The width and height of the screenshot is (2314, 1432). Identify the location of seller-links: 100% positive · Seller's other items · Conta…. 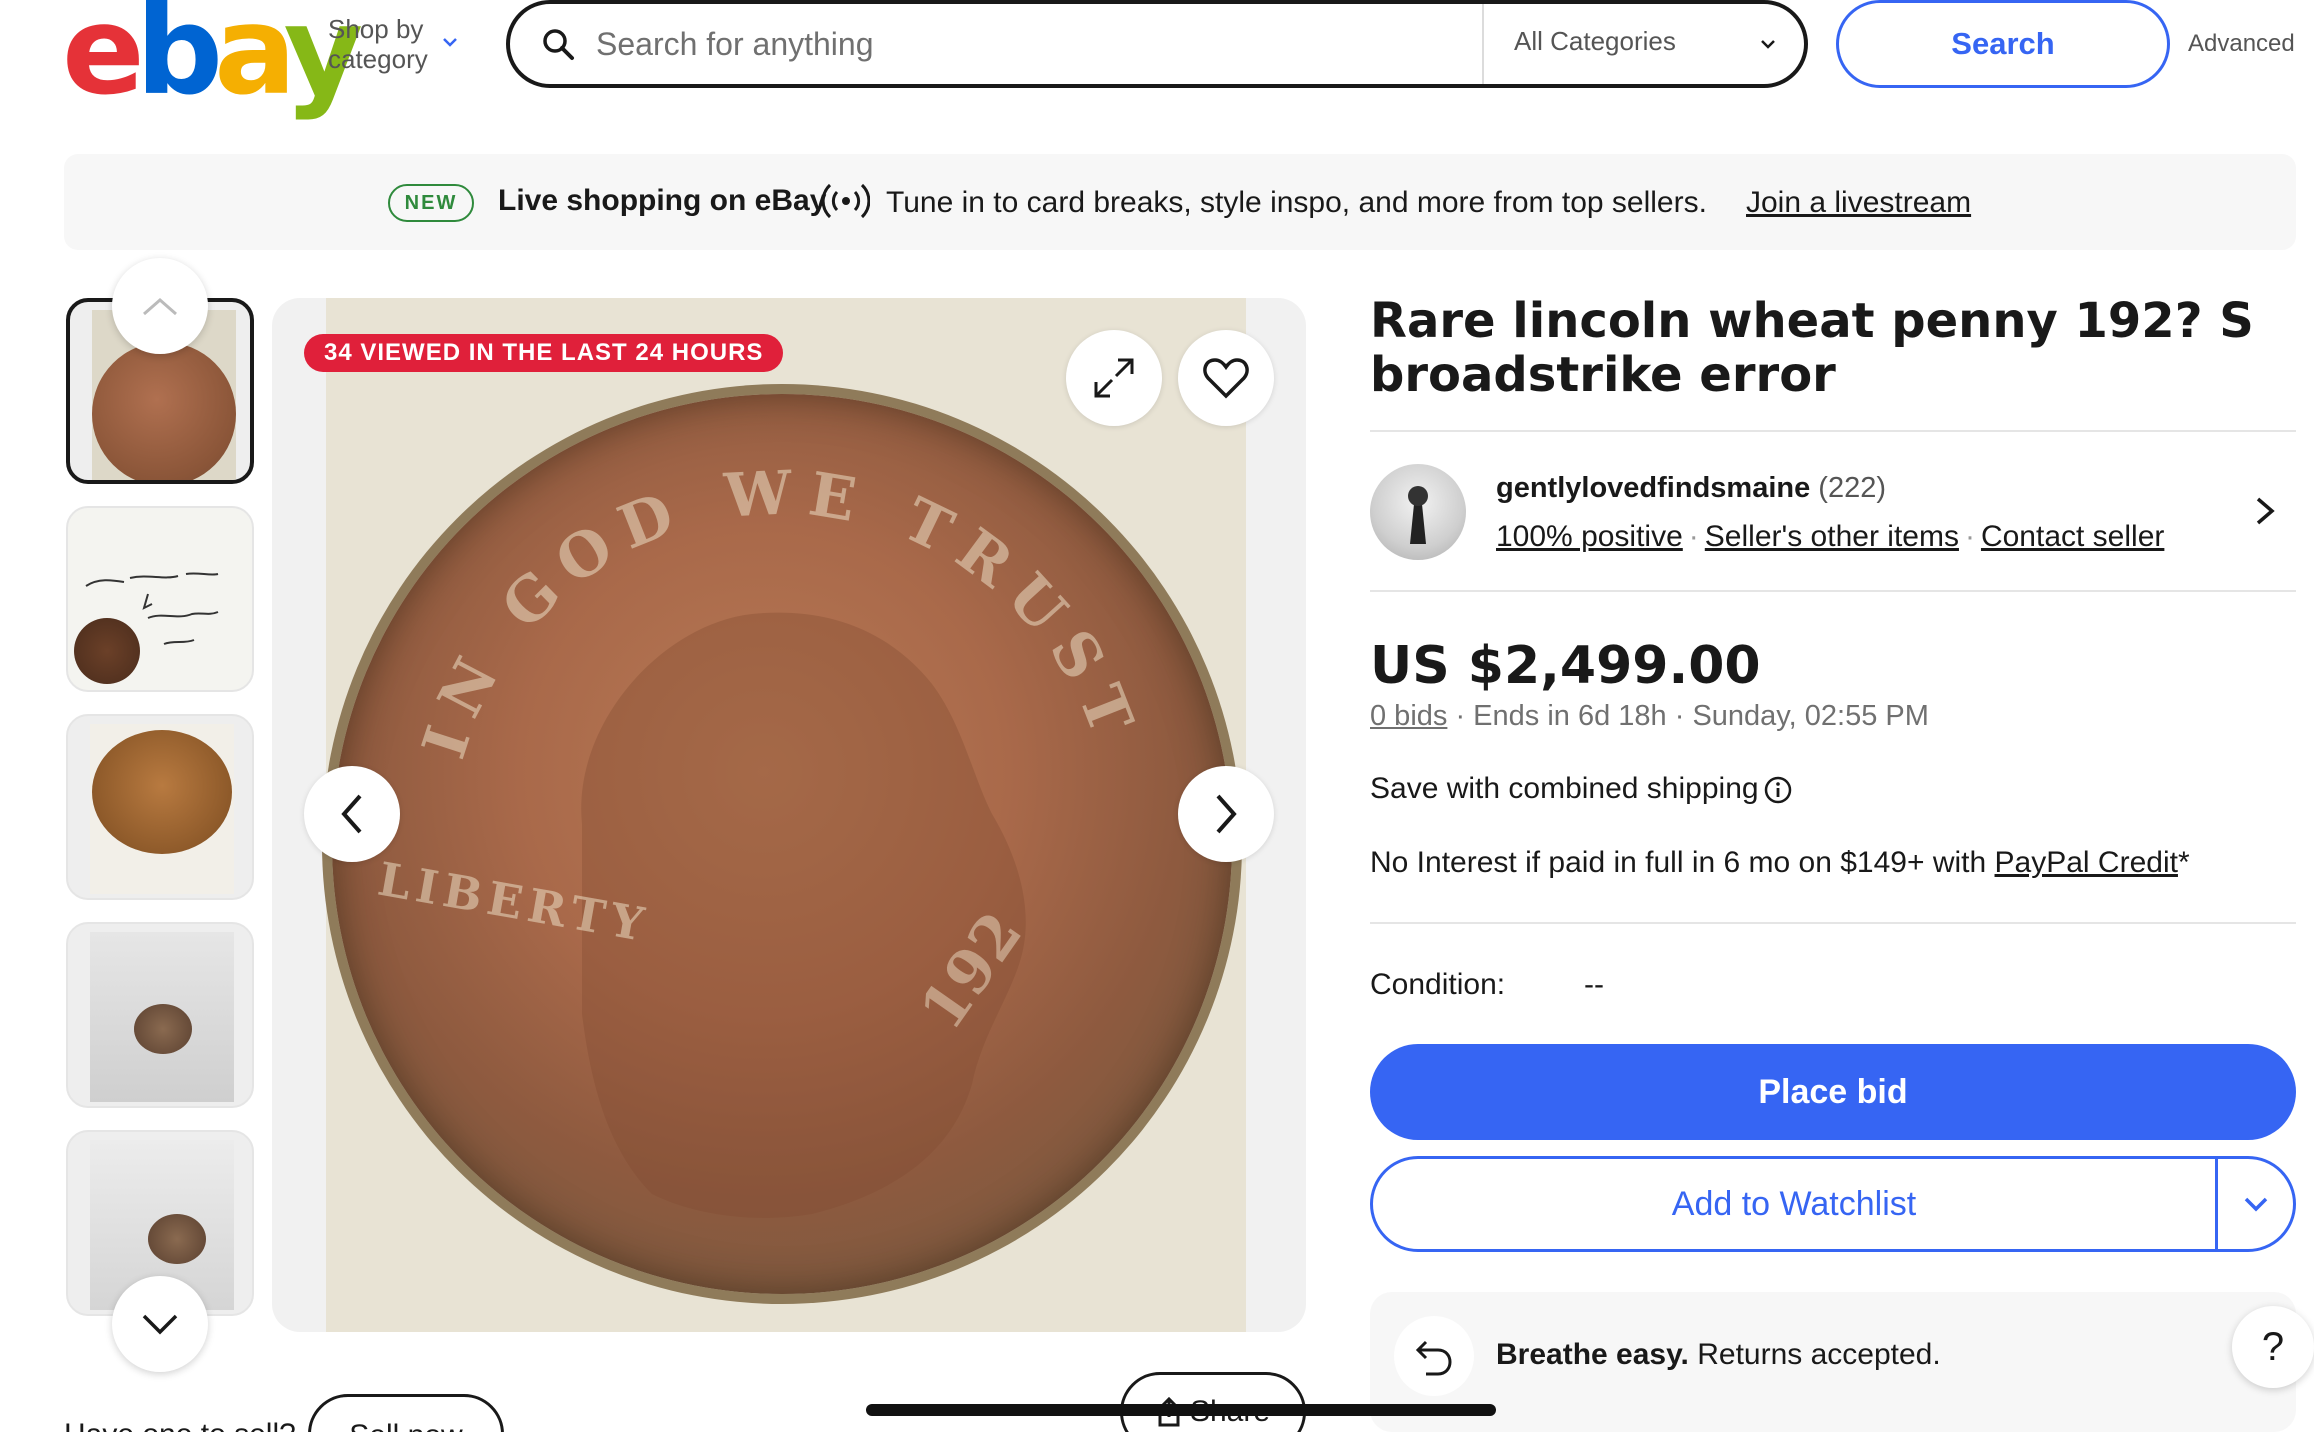
(1830, 536).